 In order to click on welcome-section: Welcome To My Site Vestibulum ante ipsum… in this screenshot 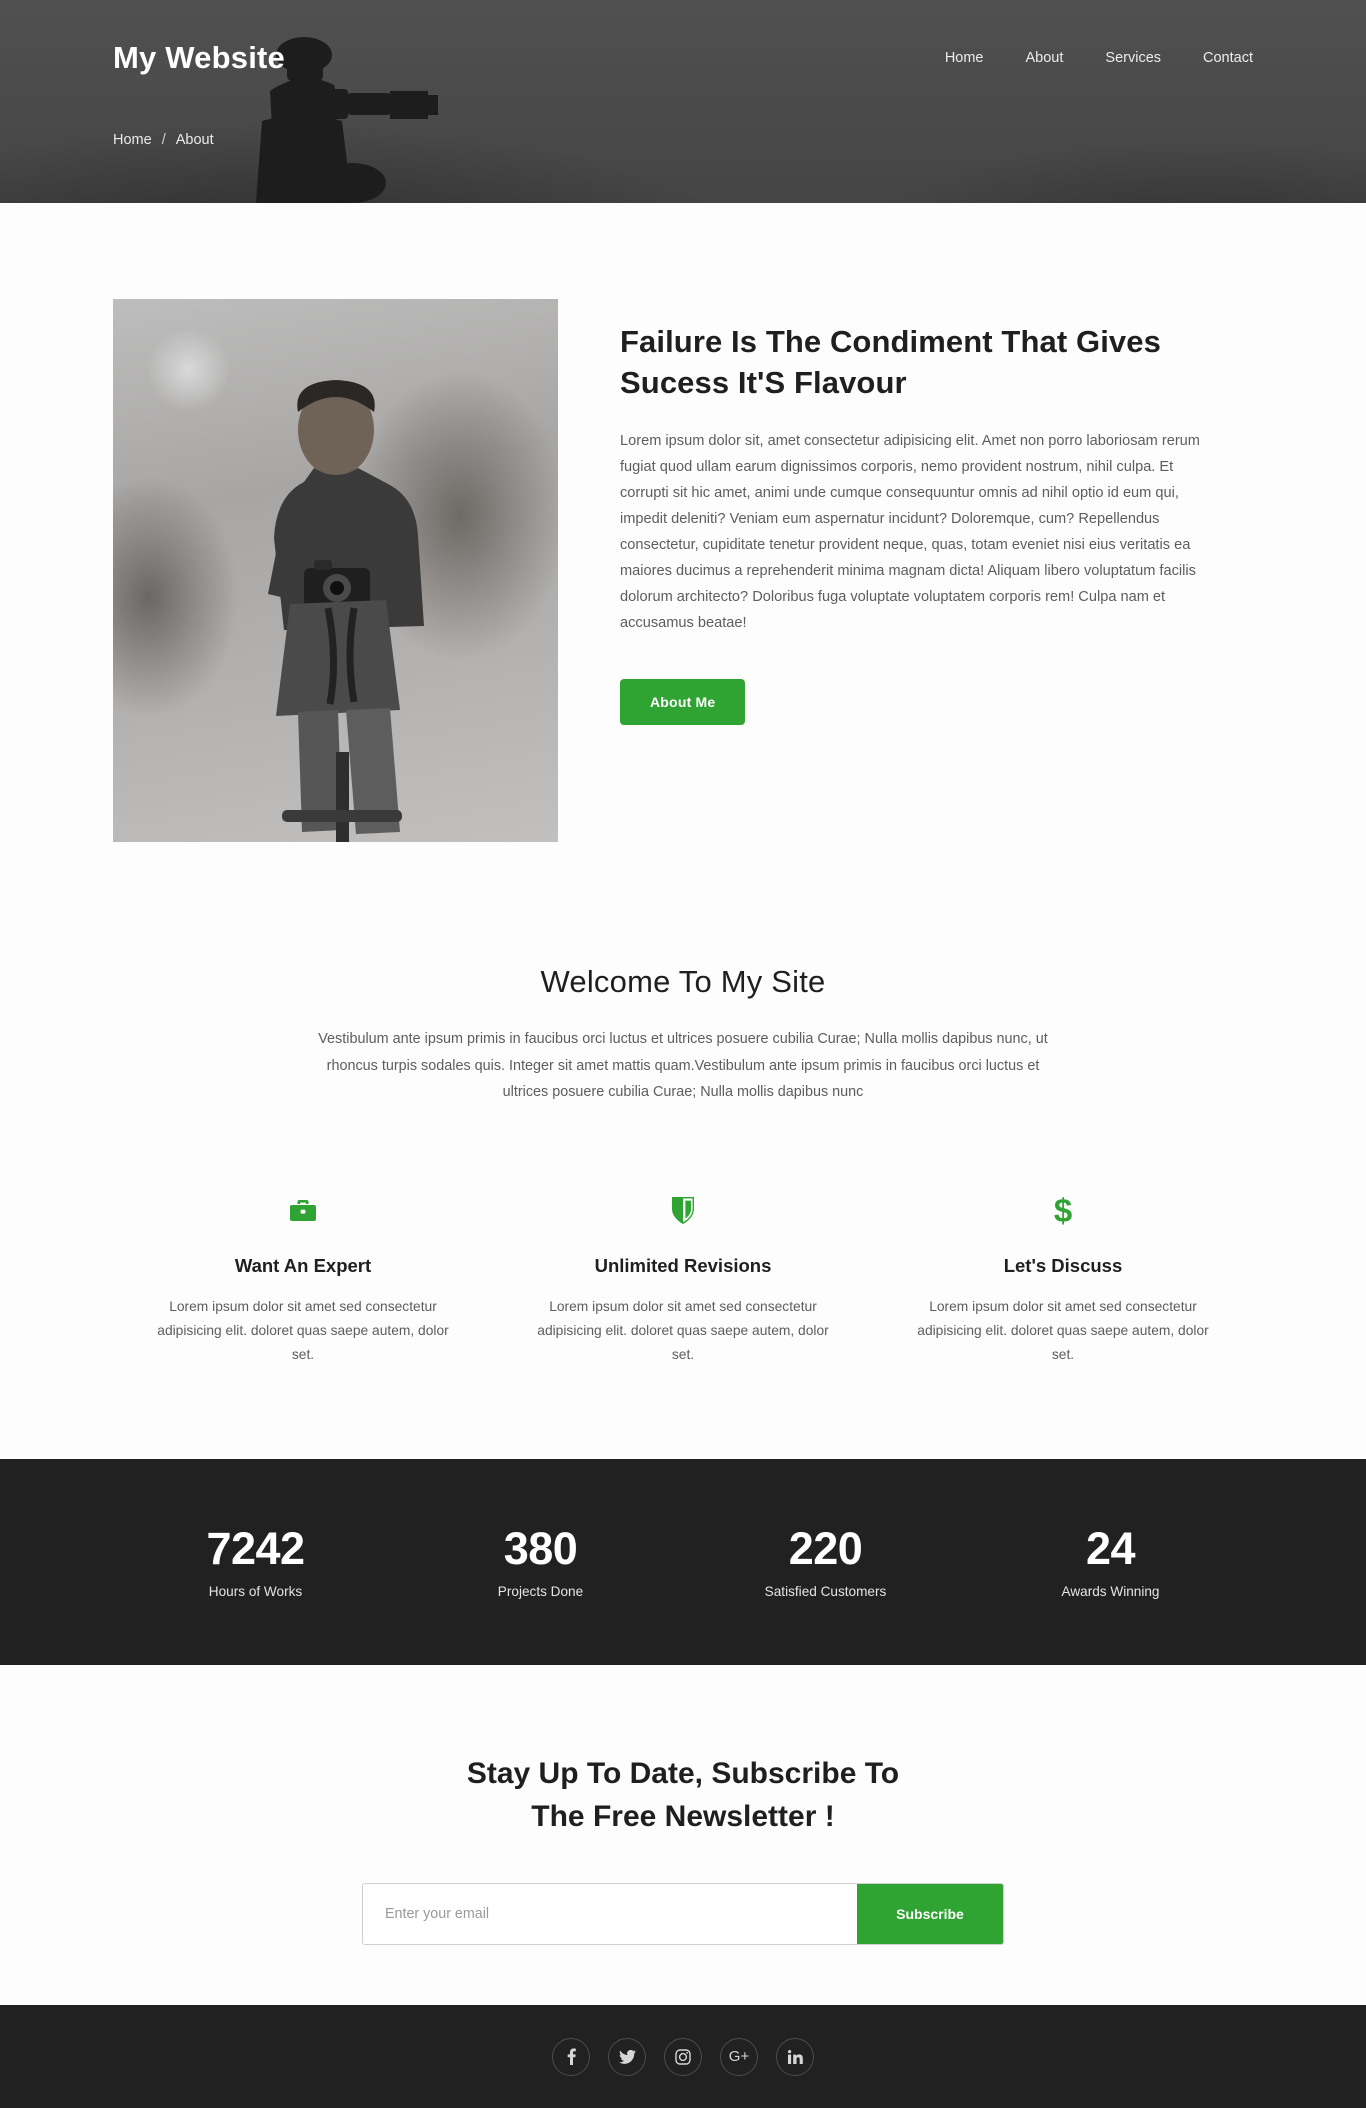, I will do `click(683, 974)`.